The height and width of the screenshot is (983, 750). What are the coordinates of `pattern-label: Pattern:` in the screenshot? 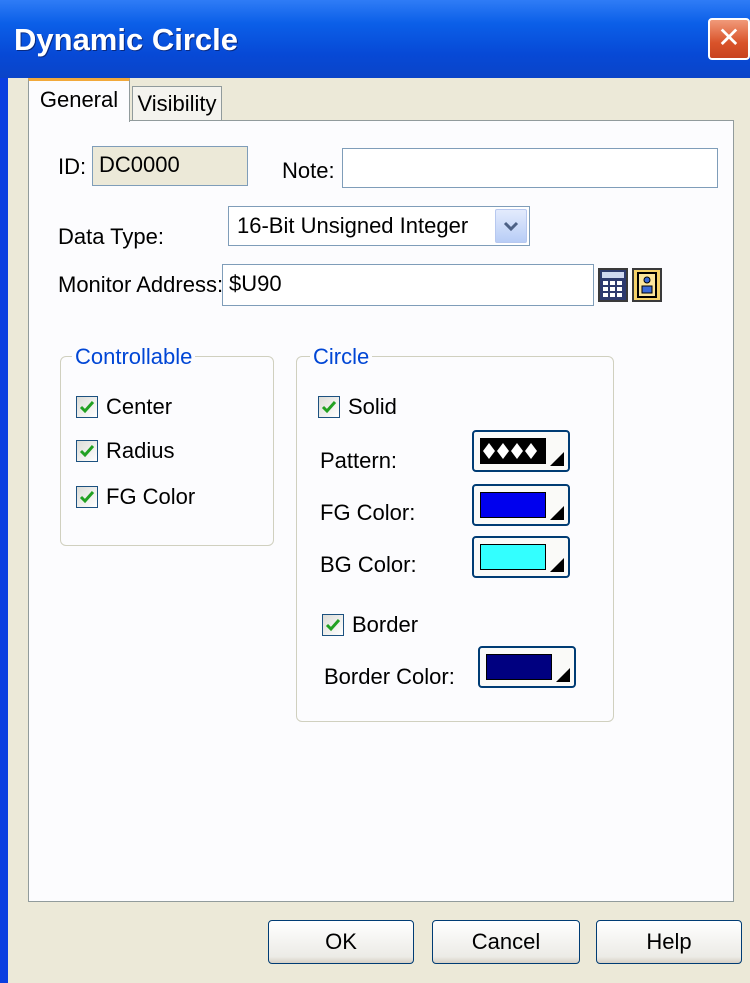 It's located at (359, 460).